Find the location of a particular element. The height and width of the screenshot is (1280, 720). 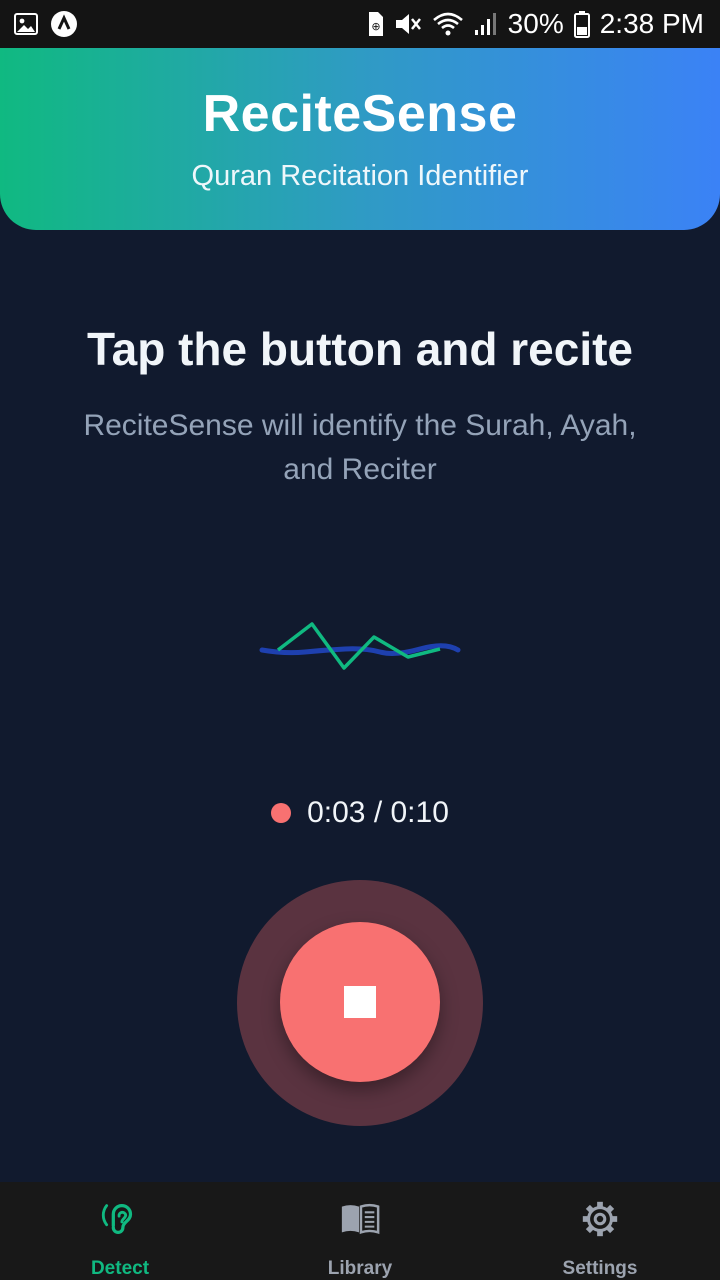

mute-icon is located at coordinates (408, 24).